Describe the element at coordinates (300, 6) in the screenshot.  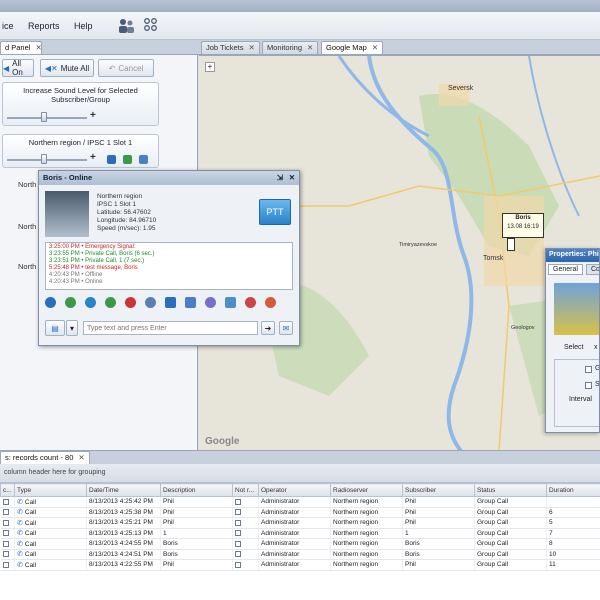
I see `window-title-bar` at that location.